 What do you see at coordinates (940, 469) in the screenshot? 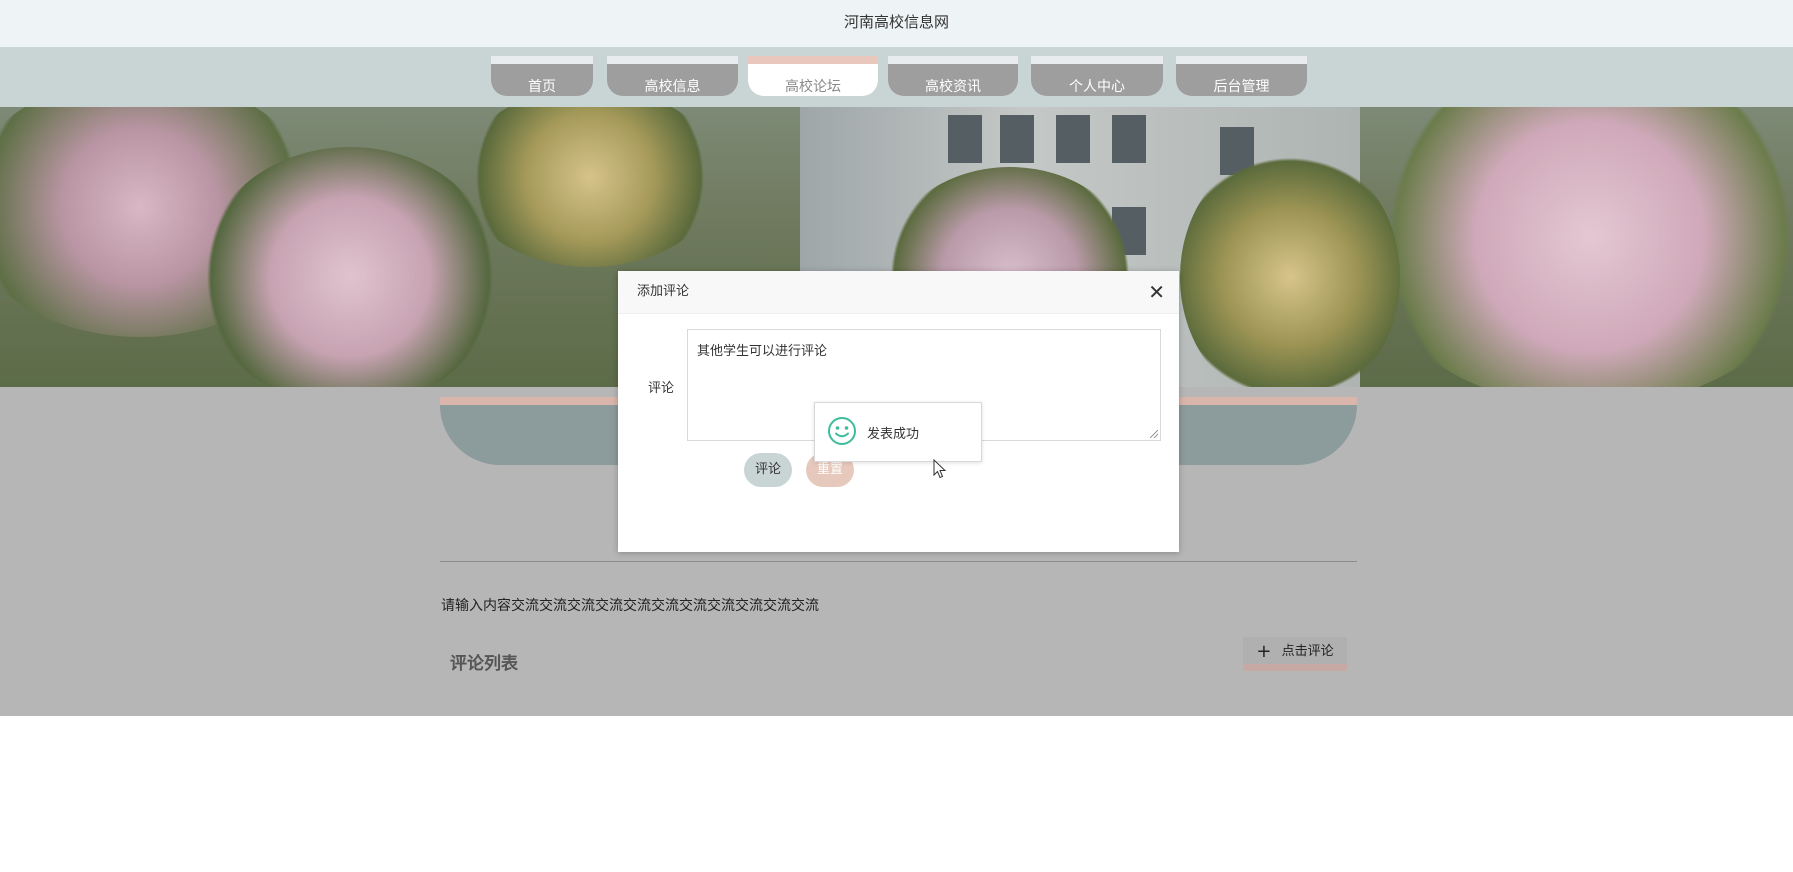
I see `mouse-cursor-icon` at bounding box center [940, 469].